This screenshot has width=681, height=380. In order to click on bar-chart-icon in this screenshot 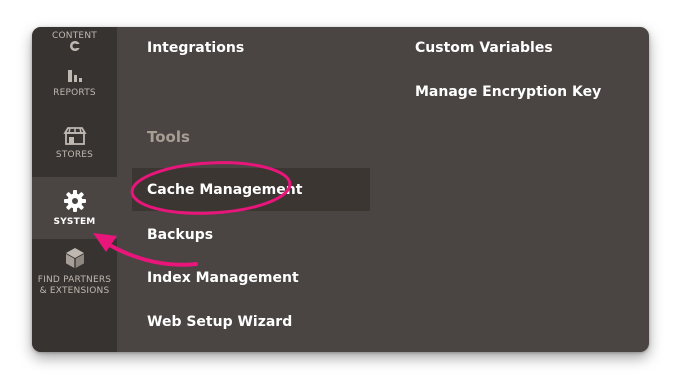, I will do `click(75, 75)`.